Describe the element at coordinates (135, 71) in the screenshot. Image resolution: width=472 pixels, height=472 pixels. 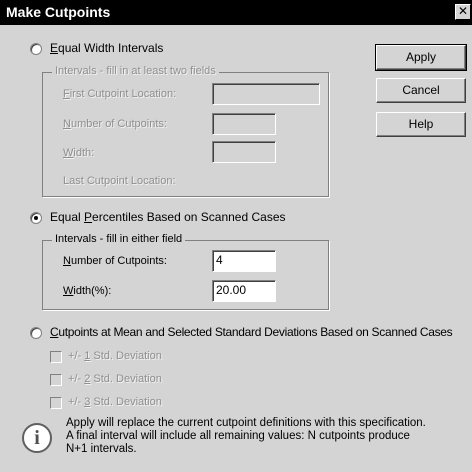
I see `equal-width-group-legend: Intervals - fill in at least two fields` at that location.